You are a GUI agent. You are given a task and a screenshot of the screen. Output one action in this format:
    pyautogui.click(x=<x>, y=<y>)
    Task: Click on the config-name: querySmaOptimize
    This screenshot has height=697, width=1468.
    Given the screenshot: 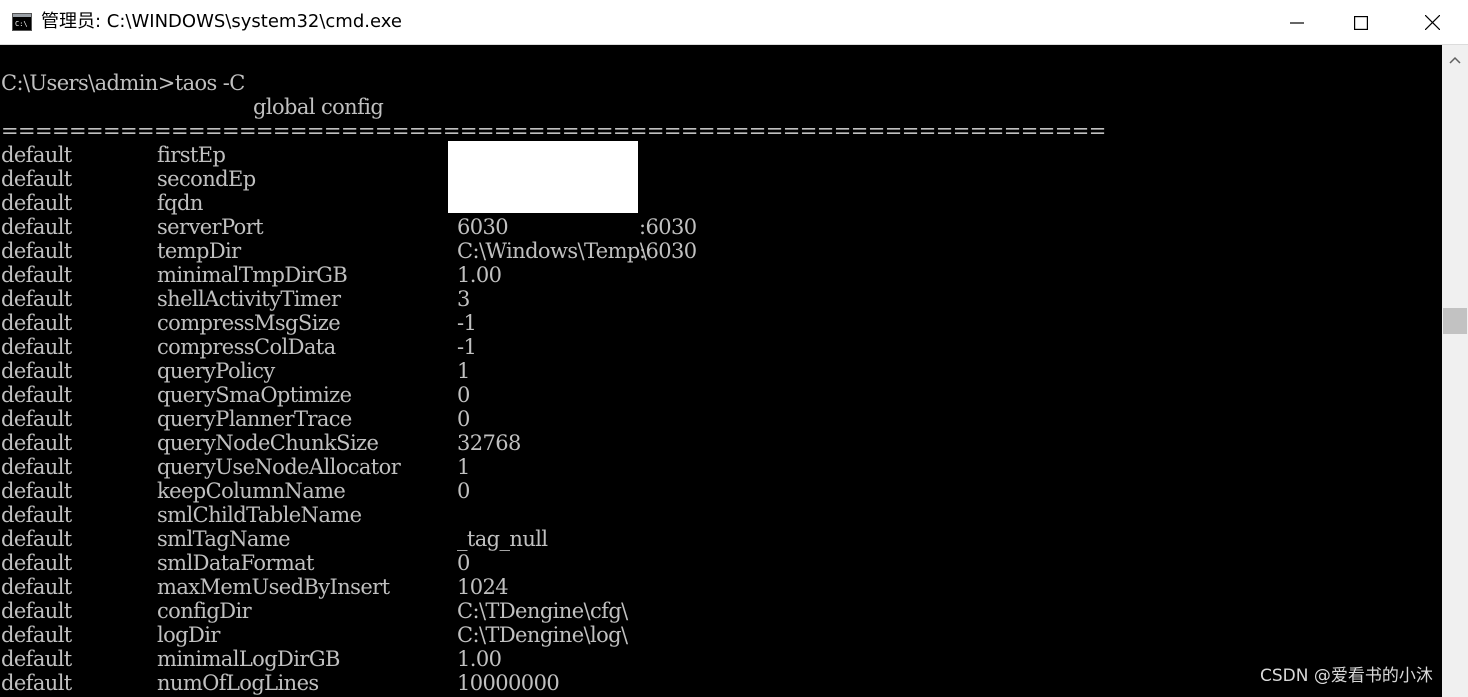 What is the action you would take?
    pyautogui.click(x=254, y=395)
    